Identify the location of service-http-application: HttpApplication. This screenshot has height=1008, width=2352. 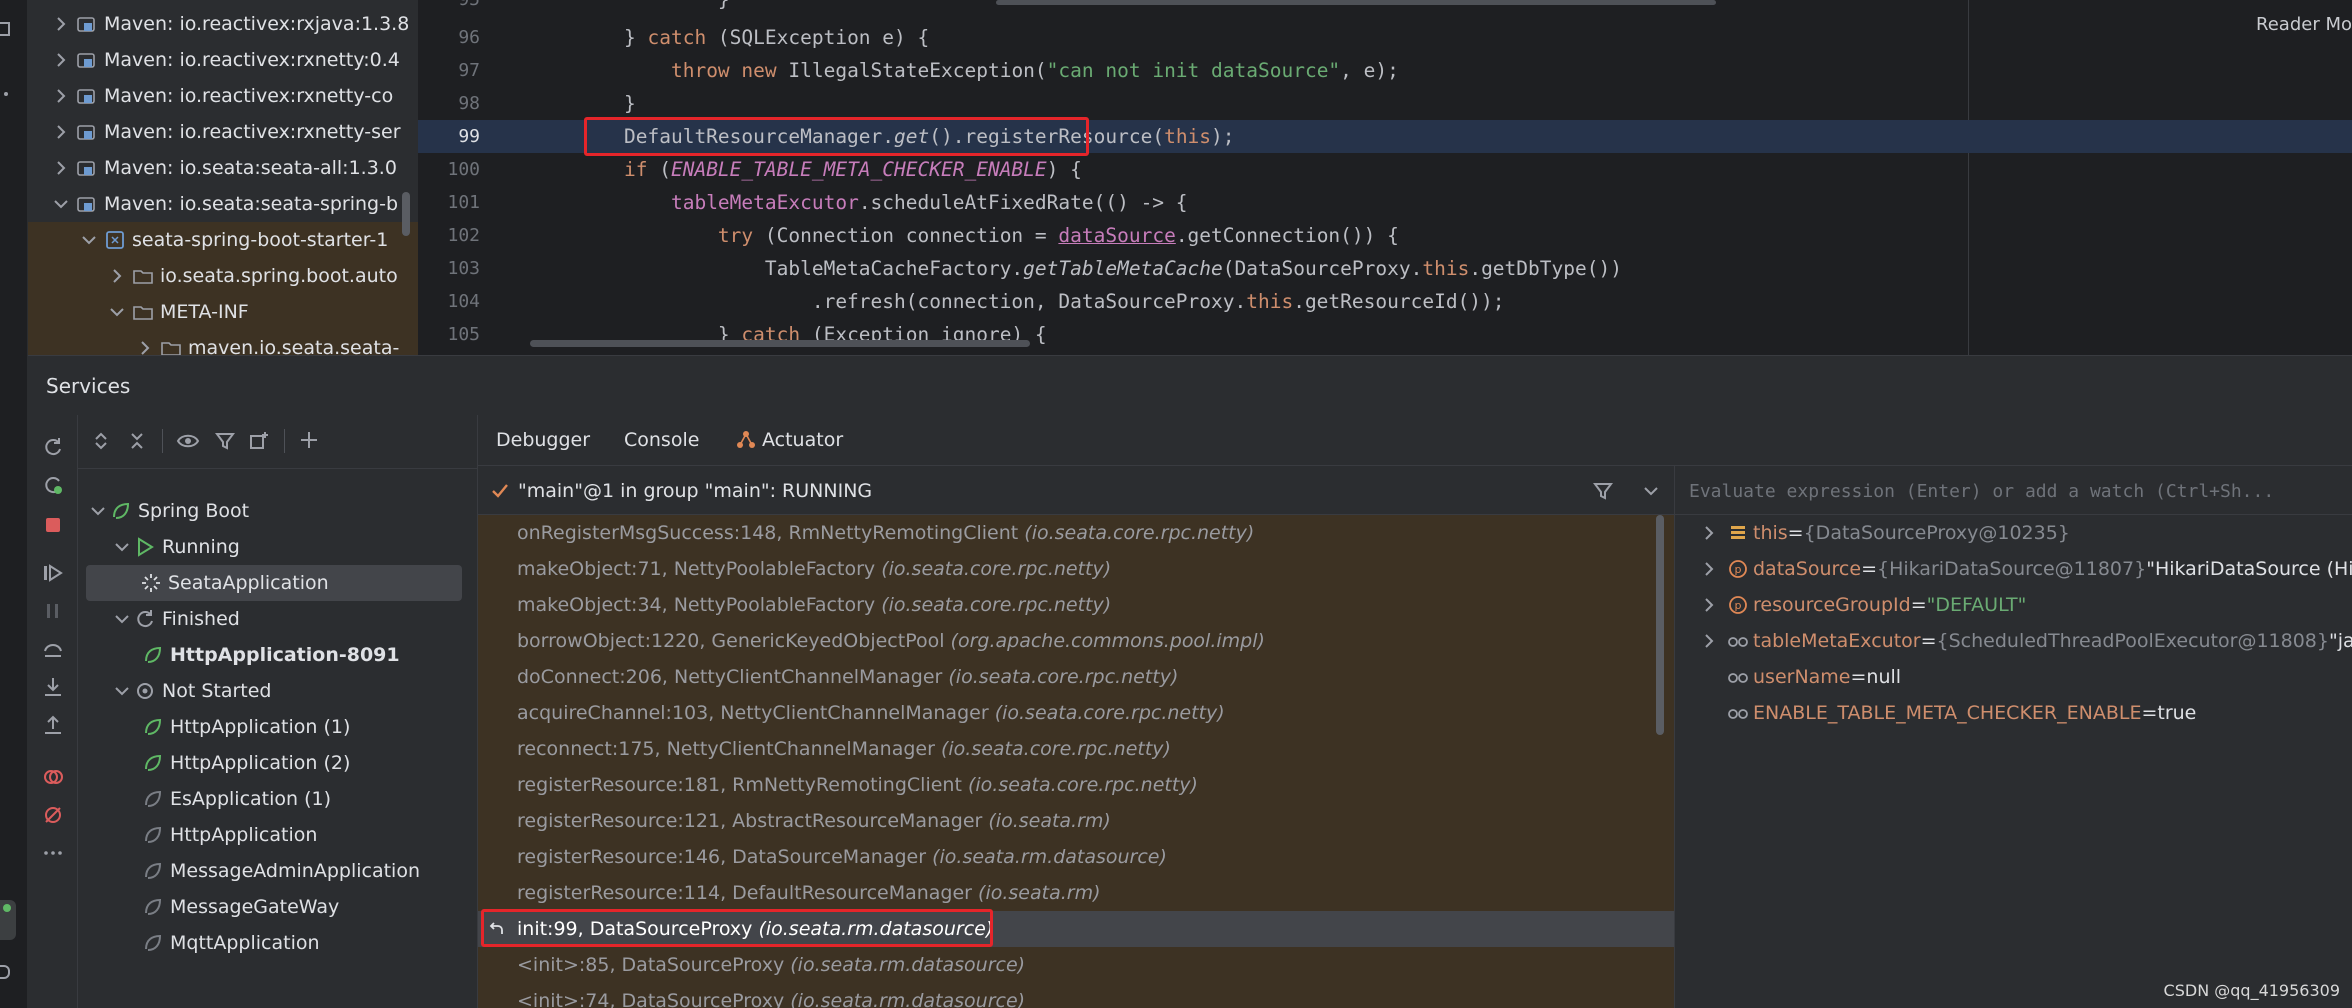
(278, 835).